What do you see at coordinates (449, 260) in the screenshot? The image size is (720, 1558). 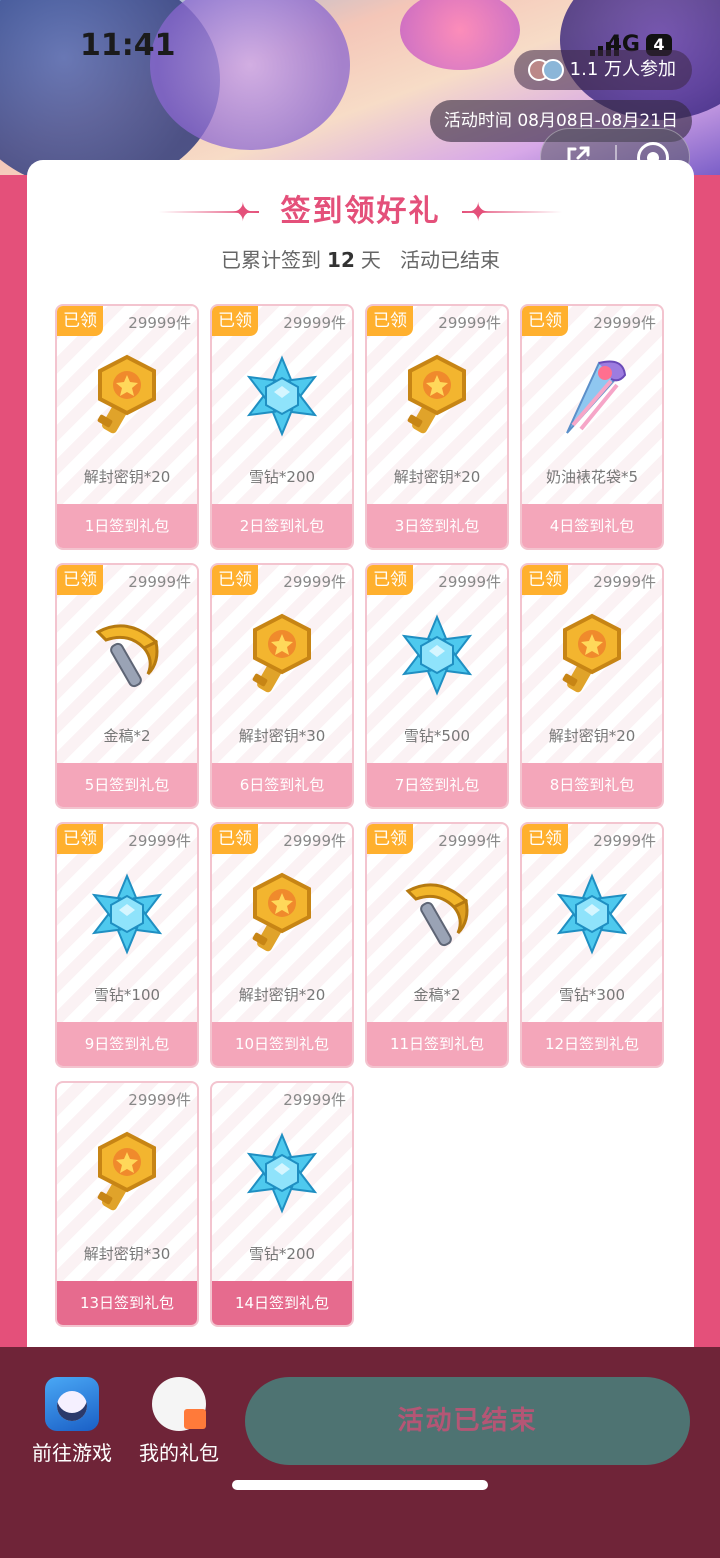 I see `activity-status: 活动已结束` at bounding box center [449, 260].